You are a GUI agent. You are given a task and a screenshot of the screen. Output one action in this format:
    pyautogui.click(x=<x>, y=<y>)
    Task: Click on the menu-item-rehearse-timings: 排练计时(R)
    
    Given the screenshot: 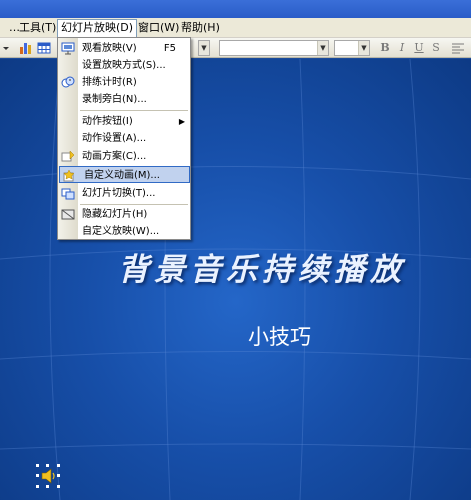 What is the action you would take?
    pyautogui.click(x=124, y=82)
    